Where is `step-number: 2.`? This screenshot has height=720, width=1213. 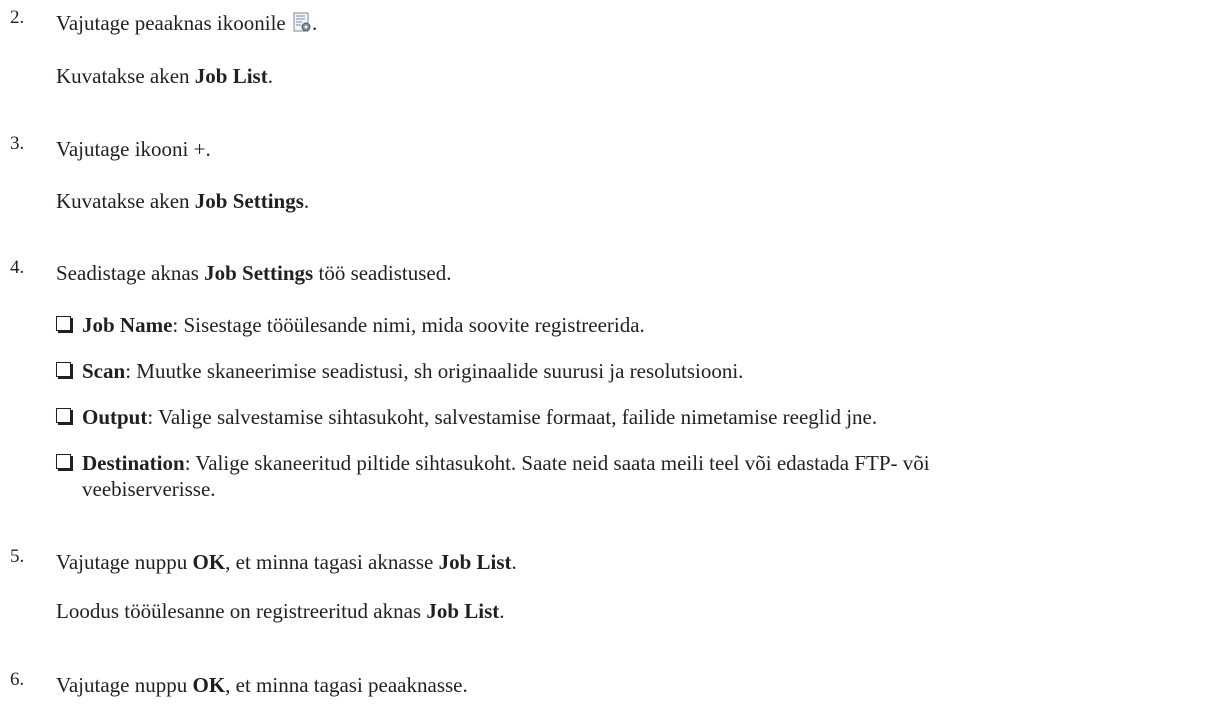 step-number: 2. is located at coordinates (17, 17).